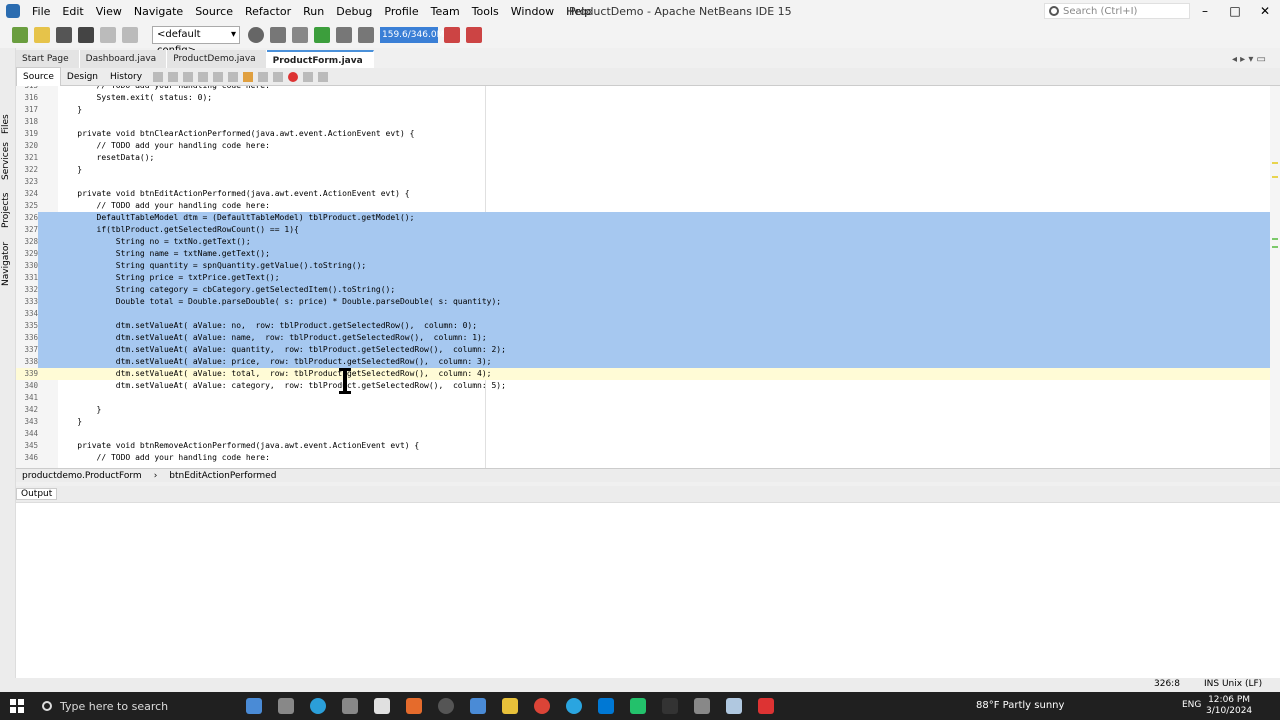 Image resolution: width=1280 pixels, height=720 pixels. Describe the element at coordinates (313, 11) in the screenshot. I see `menu-item-run: Run` at that location.